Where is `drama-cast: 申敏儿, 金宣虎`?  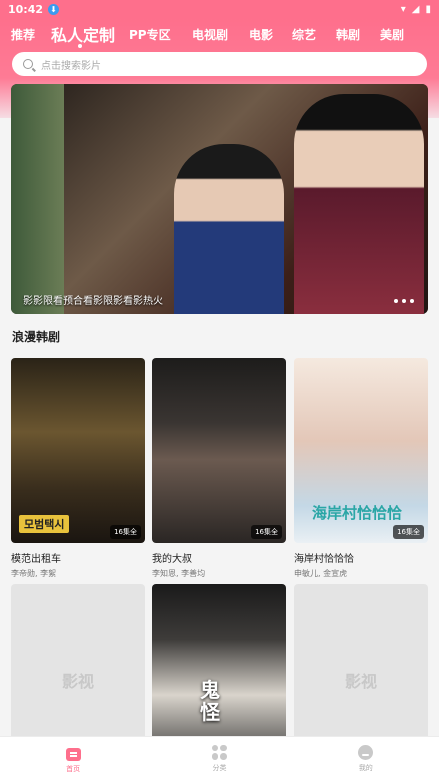
drama-cast: 申敏儿, 金宣虎 is located at coordinates (321, 573).